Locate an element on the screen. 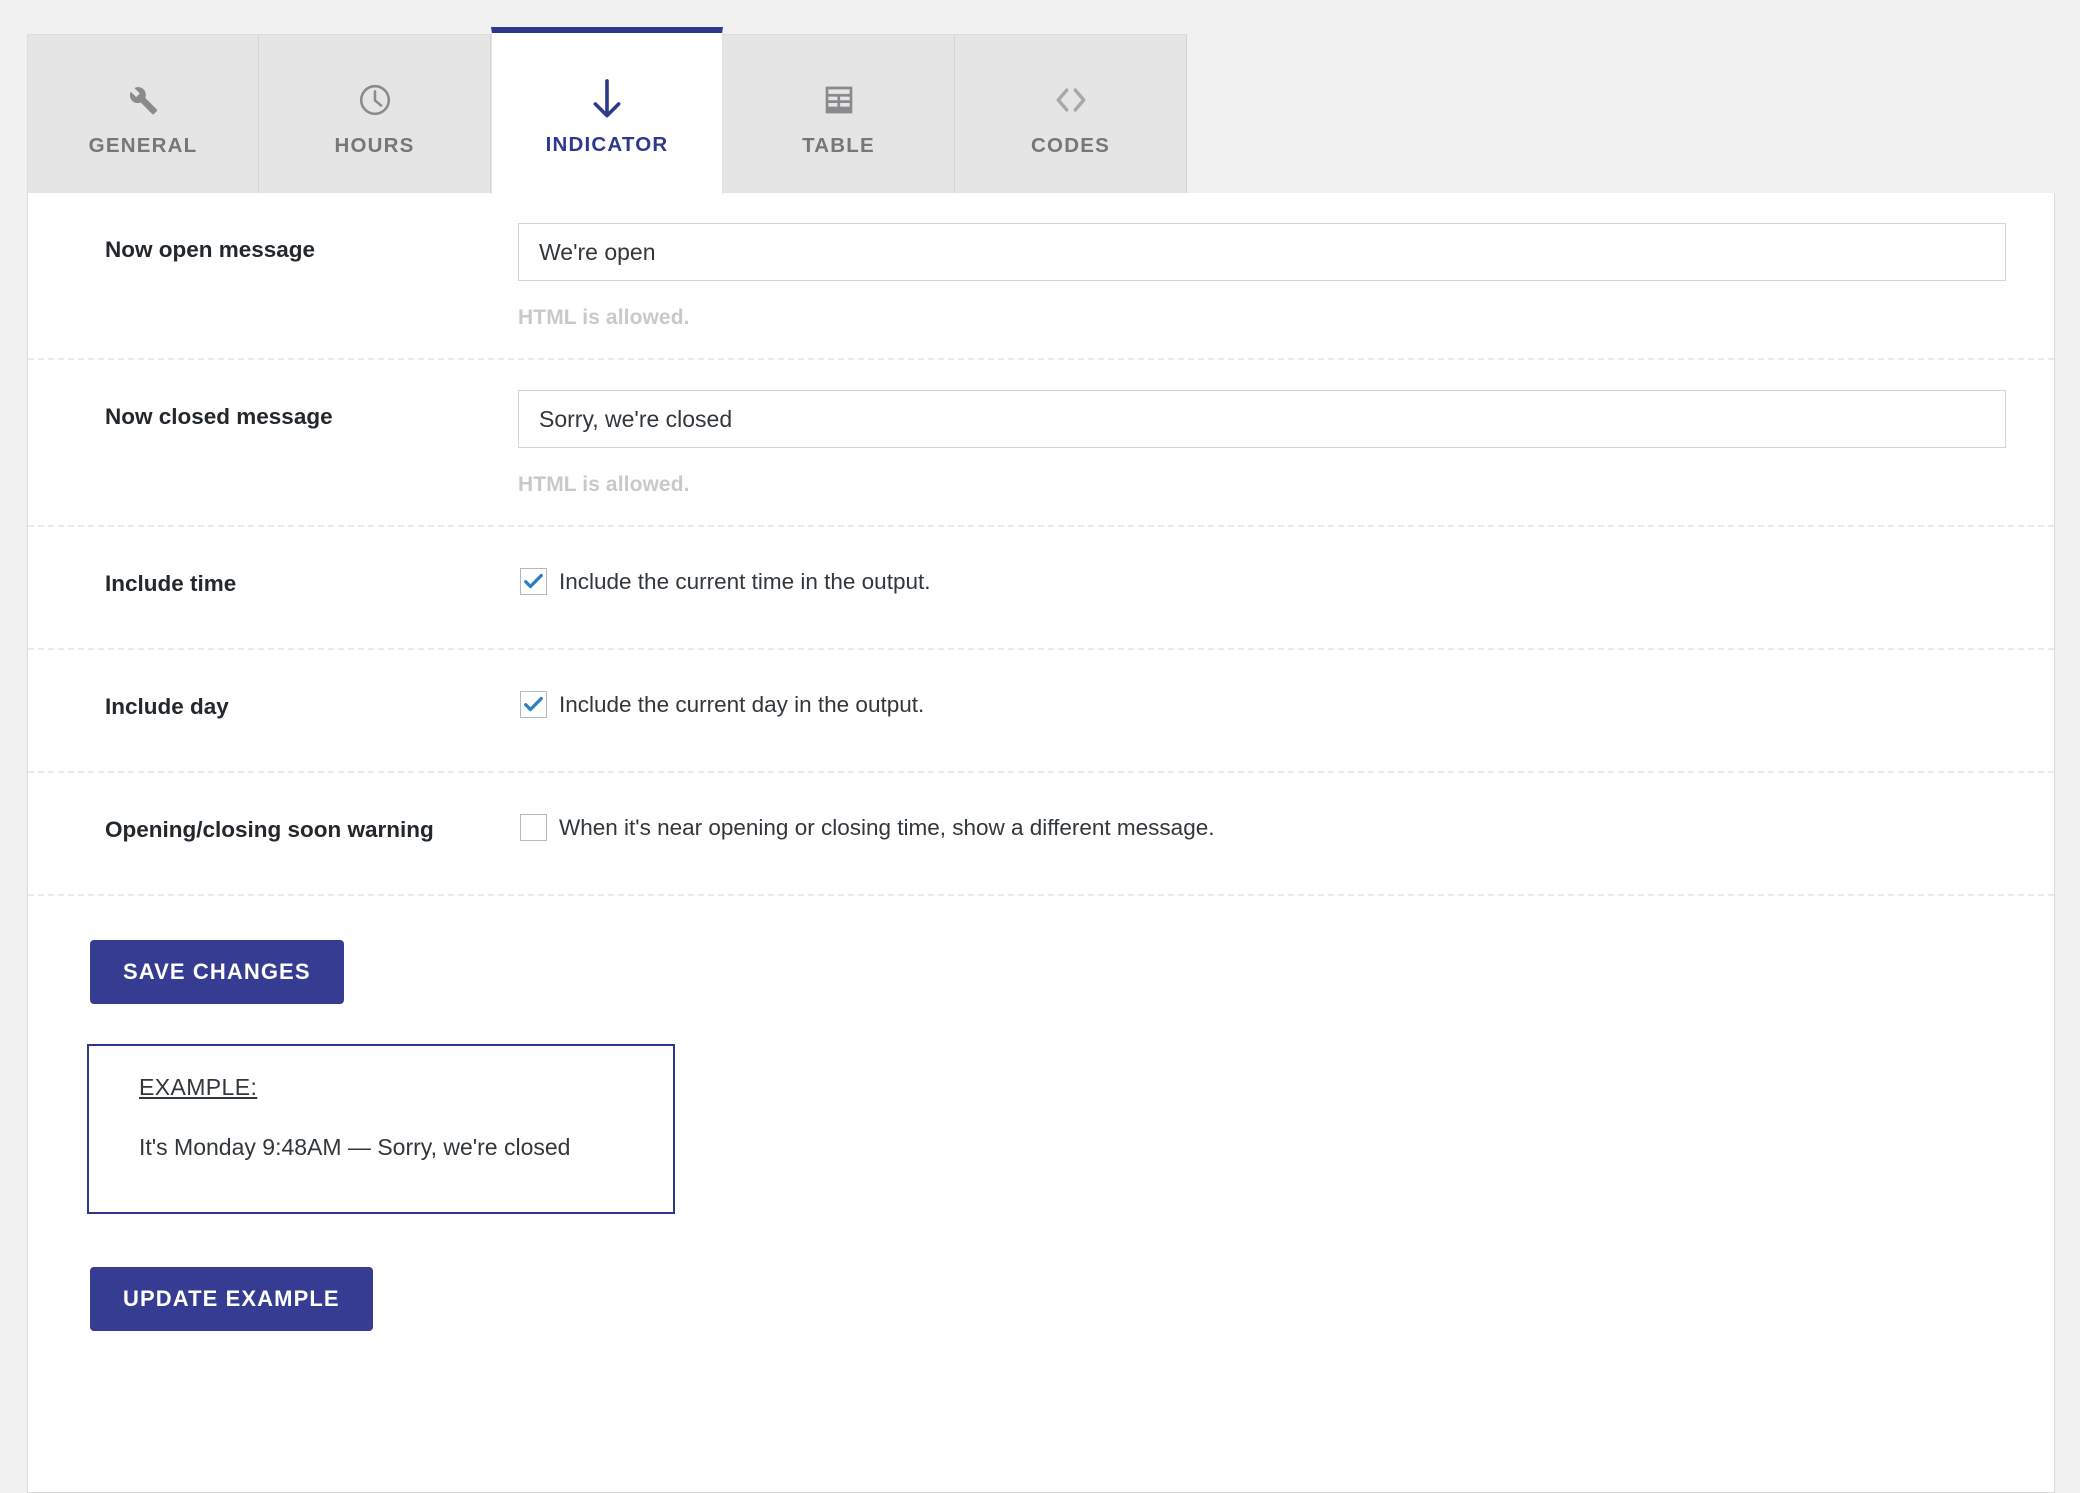  save-changes-button: SAVE CHANGES is located at coordinates (217, 972).